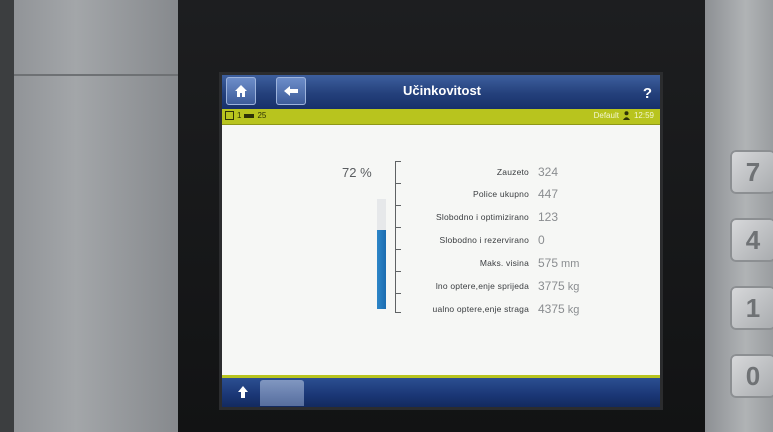 The width and height of the screenshot is (773, 432). Describe the element at coordinates (541, 240) in the screenshot. I see `metric-value: 0` at that location.